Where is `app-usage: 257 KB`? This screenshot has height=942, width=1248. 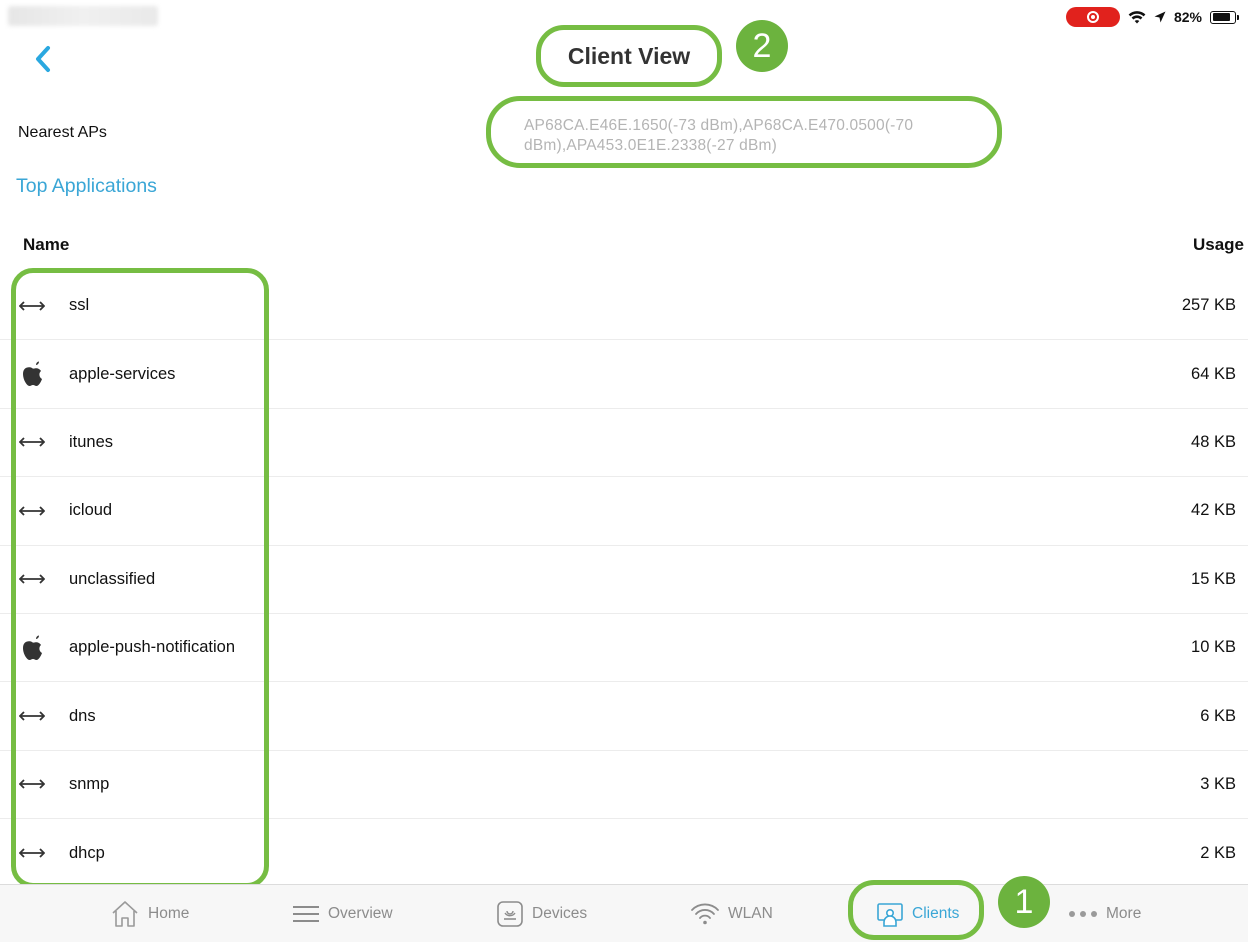
app-usage: 257 KB is located at coordinates (1208, 305).